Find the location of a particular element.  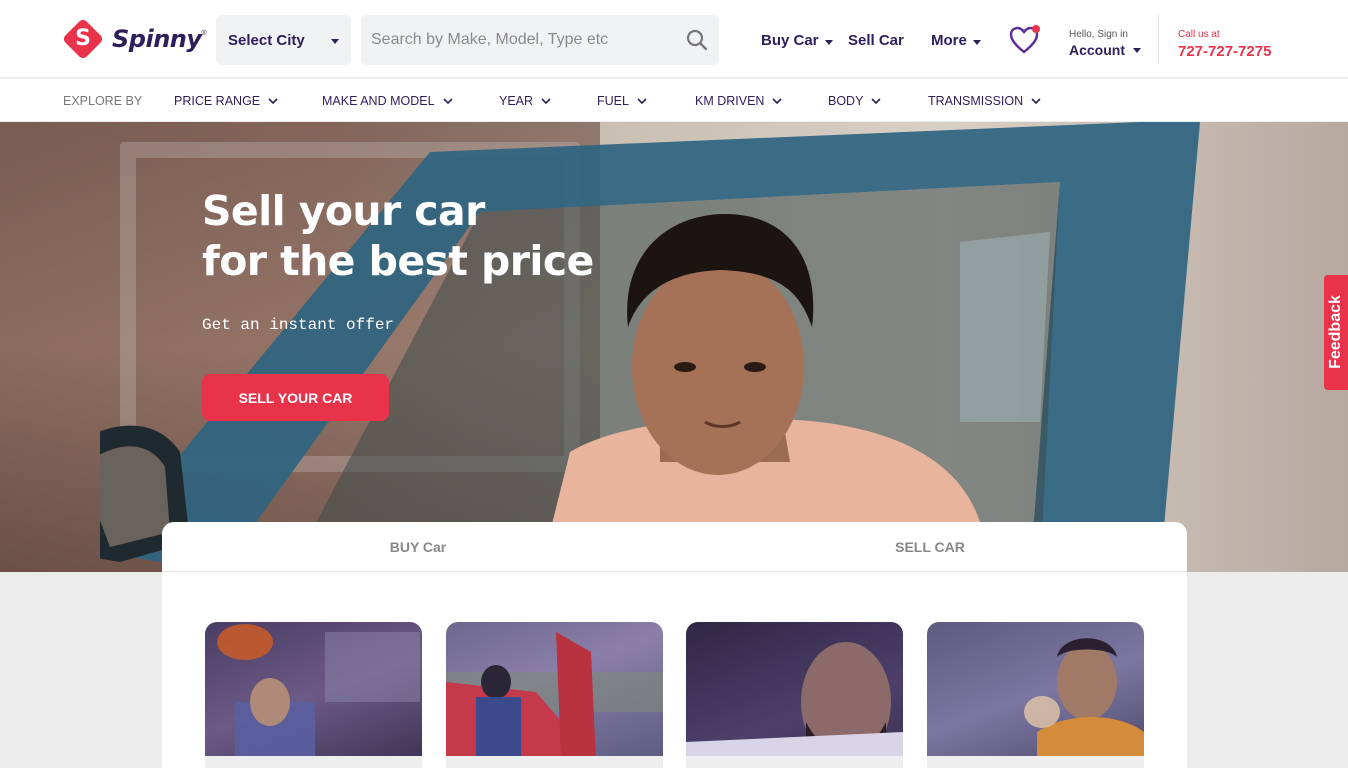

card-car-door-photo is located at coordinates (554, 700).